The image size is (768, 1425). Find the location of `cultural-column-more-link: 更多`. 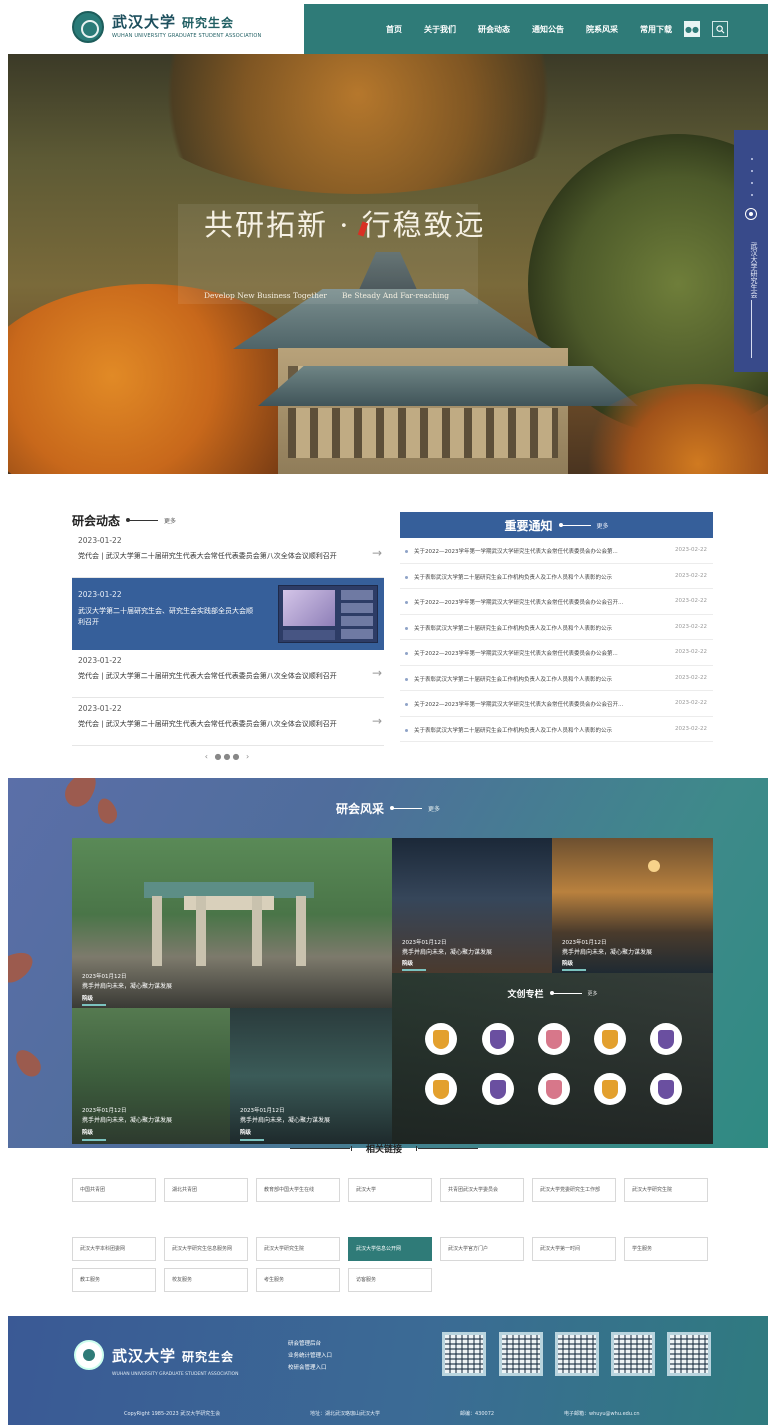

cultural-column-more-link: 更多 is located at coordinates (593, 993).